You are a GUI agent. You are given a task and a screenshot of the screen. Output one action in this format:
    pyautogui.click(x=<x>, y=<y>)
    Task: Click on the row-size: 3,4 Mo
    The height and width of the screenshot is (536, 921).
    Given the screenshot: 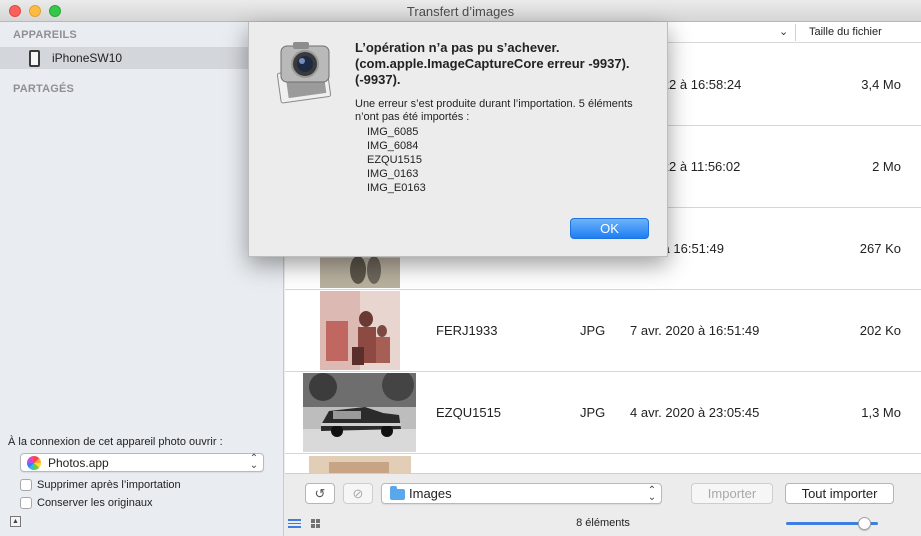 What is the action you would take?
    pyautogui.click(x=881, y=84)
    